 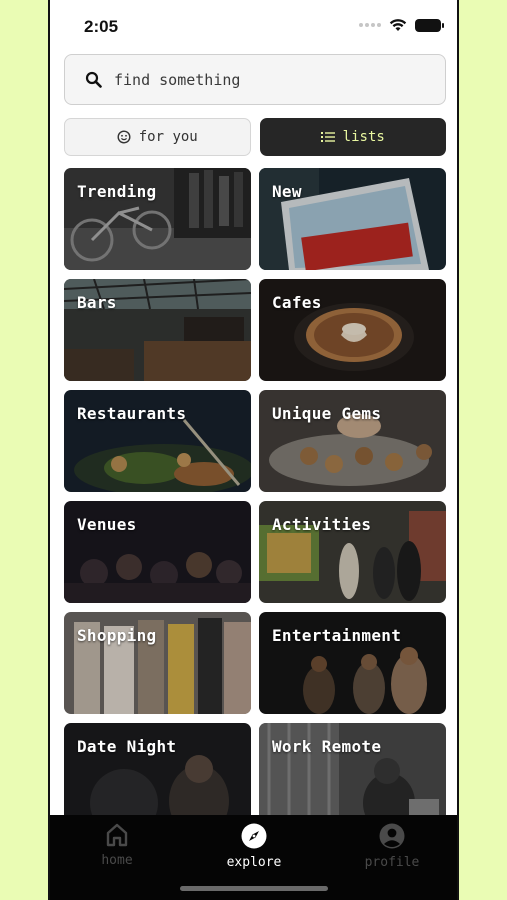 What do you see at coordinates (352, 774) in the screenshot?
I see `category-card-work-remote: Work Remote` at bounding box center [352, 774].